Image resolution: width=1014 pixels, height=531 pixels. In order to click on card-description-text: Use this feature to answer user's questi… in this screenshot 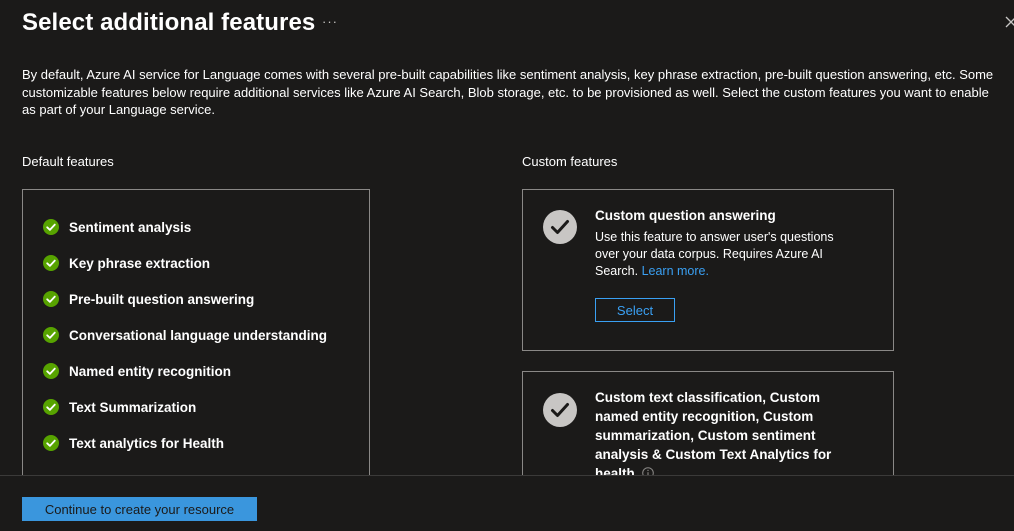, I will do `click(714, 254)`.